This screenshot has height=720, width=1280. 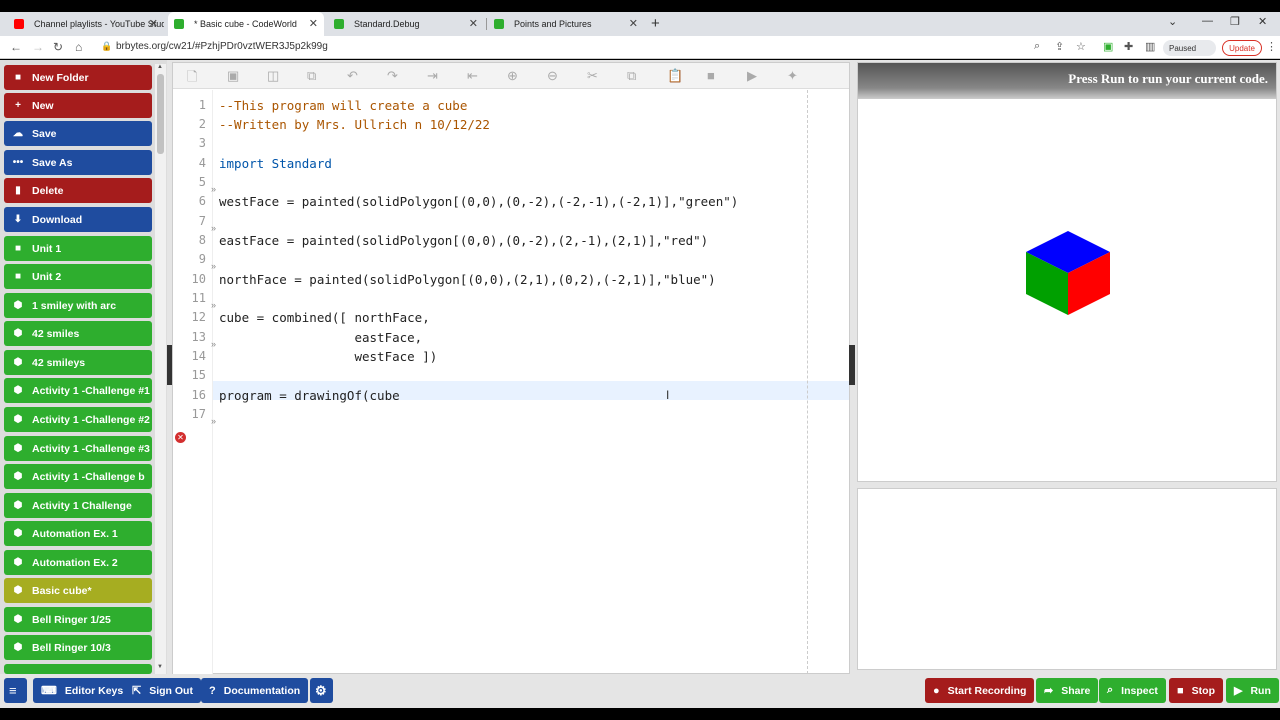 What do you see at coordinates (311, 76) in the screenshot?
I see `copy-file-icon: ⧉` at bounding box center [311, 76].